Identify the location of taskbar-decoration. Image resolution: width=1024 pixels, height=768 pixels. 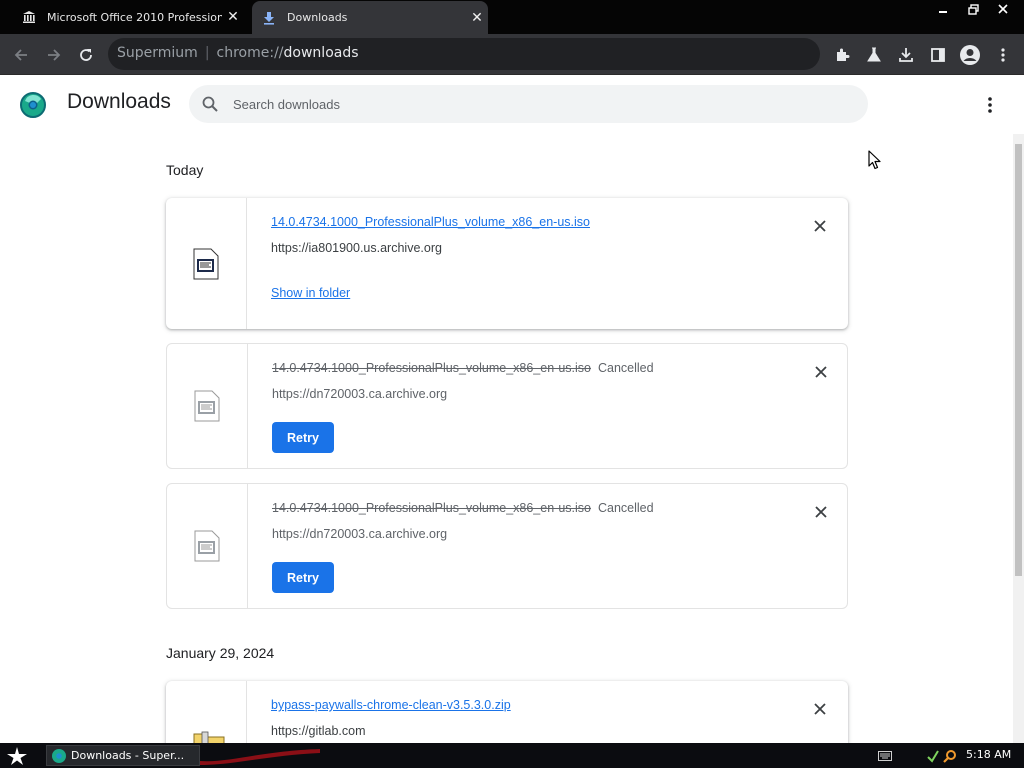
(260, 757).